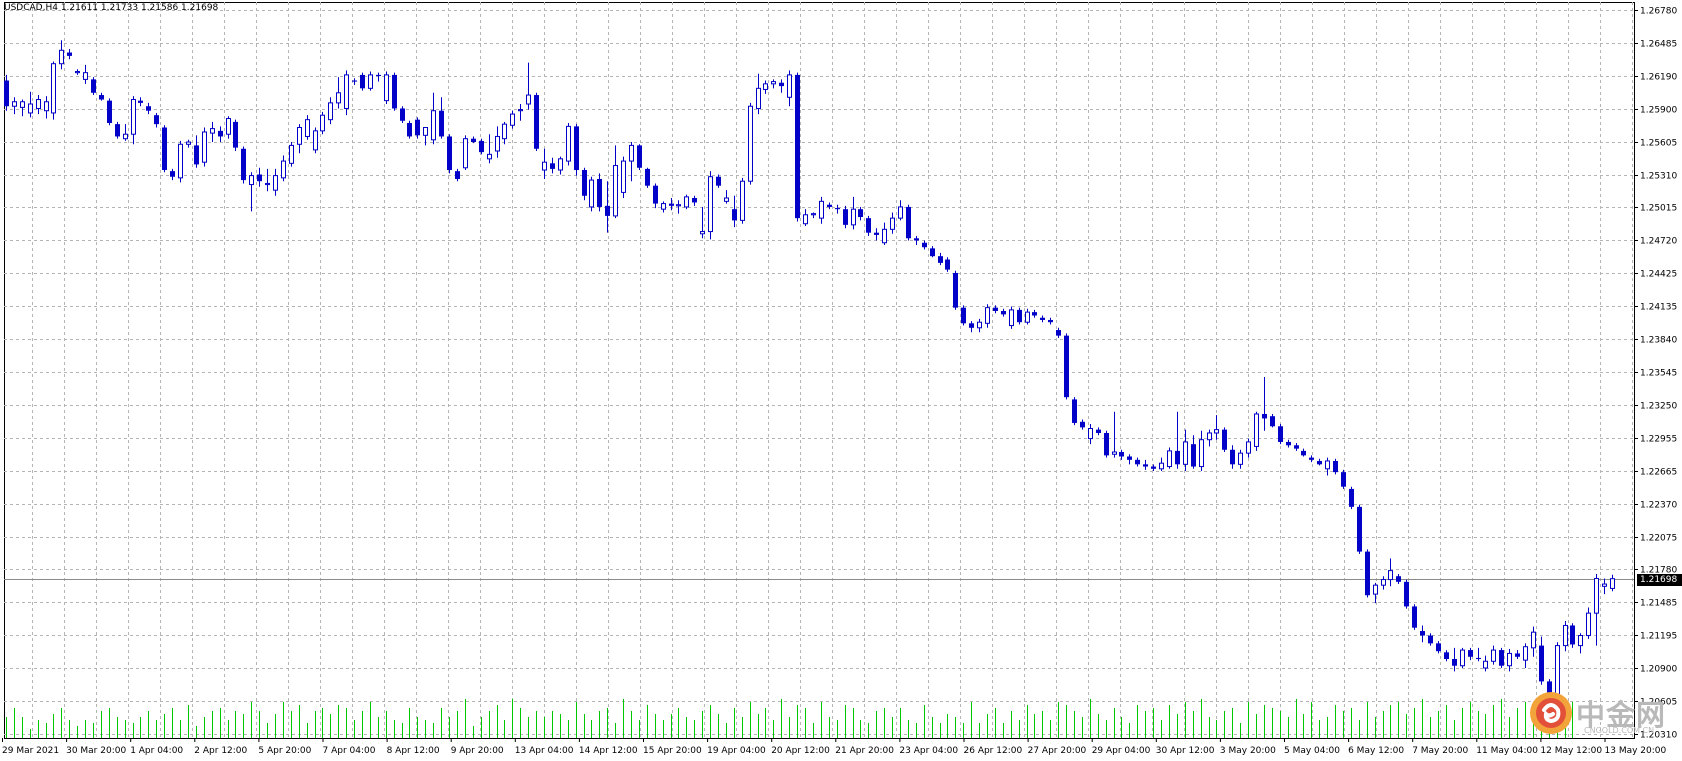  What do you see at coordinates (1658, 473) in the screenshot?
I see `price-scale-label: 1.22665` at bounding box center [1658, 473].